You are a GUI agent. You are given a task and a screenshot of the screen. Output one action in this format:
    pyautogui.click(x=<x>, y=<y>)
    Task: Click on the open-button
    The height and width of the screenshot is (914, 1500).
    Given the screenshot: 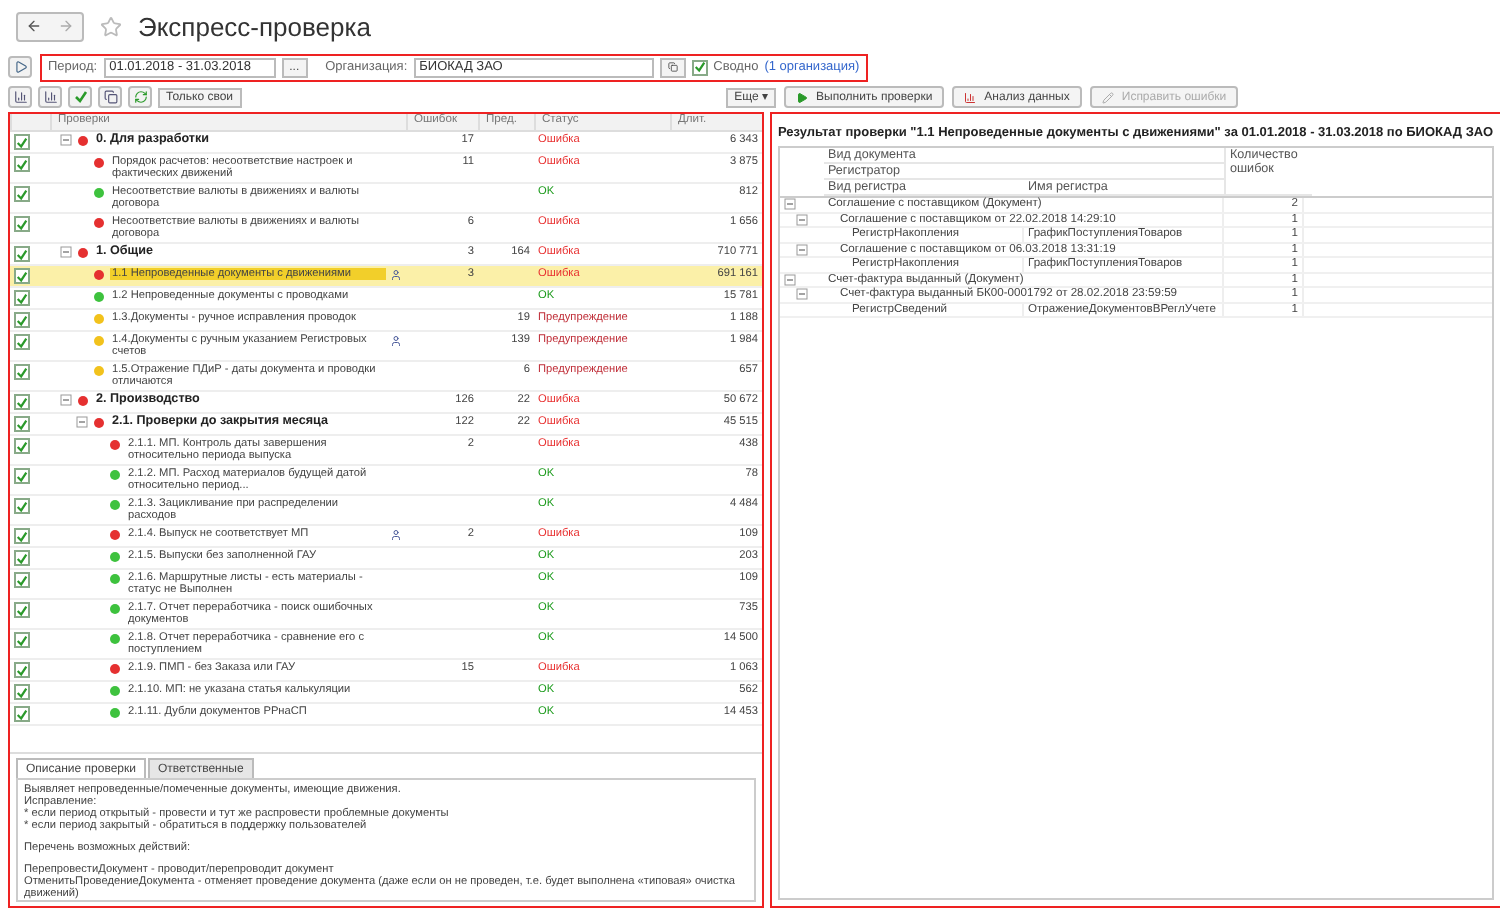 What is the action you would take?
    pyautogui.click(x=672, y=67)
    